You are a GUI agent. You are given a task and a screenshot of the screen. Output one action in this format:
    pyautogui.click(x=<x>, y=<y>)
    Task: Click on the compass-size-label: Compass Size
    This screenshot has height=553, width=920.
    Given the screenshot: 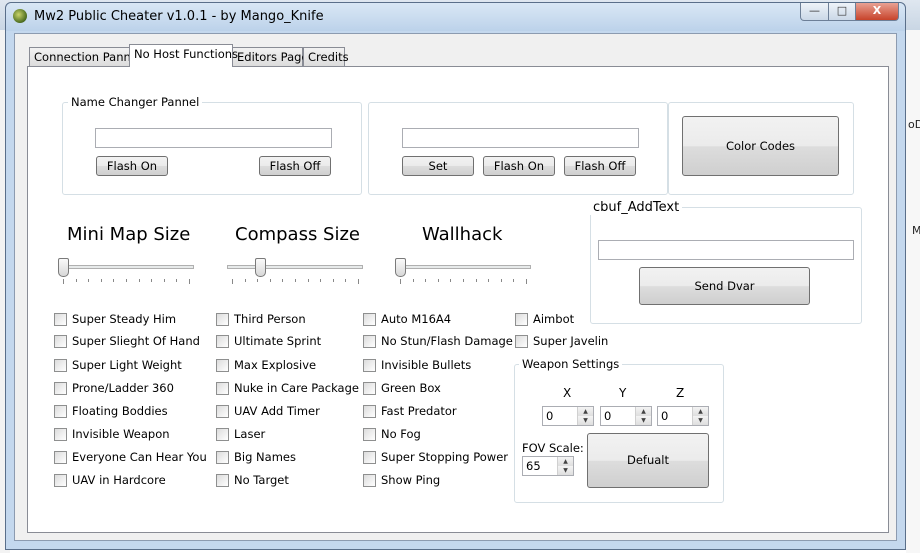 What is the action you would take?
    pyautogui.click(x=297, y=234)
    